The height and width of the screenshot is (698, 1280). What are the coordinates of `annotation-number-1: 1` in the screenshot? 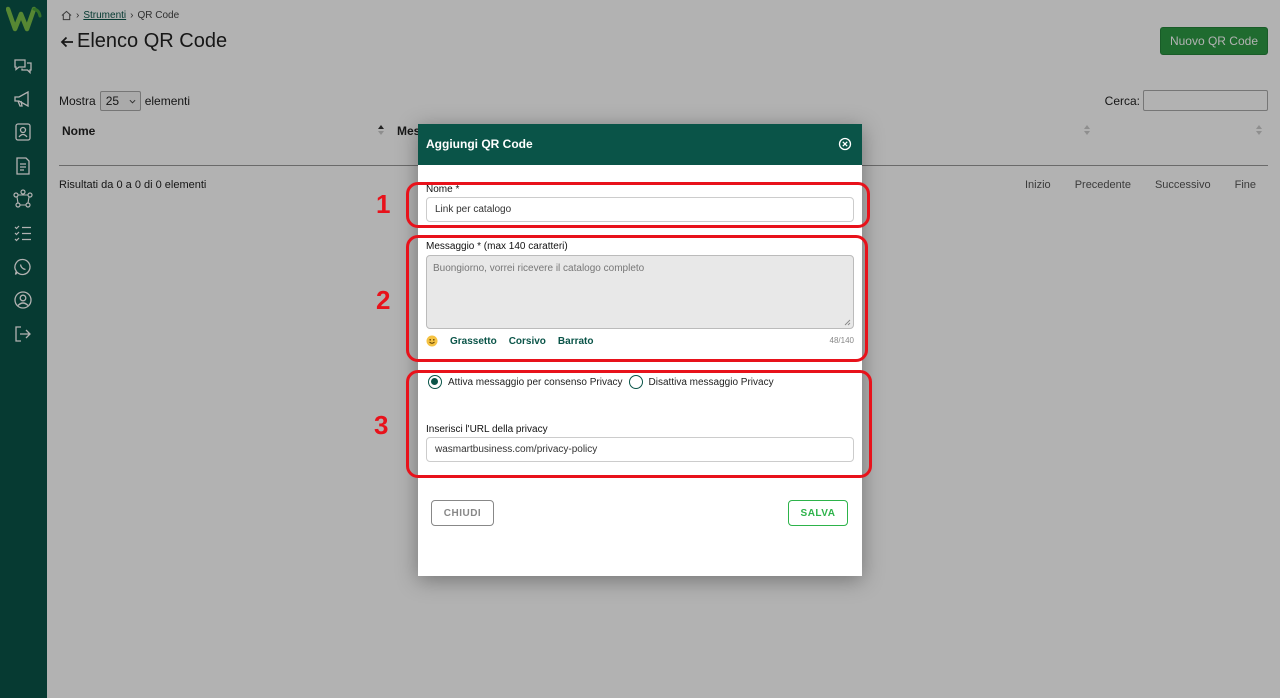 It's located at (383, 204).